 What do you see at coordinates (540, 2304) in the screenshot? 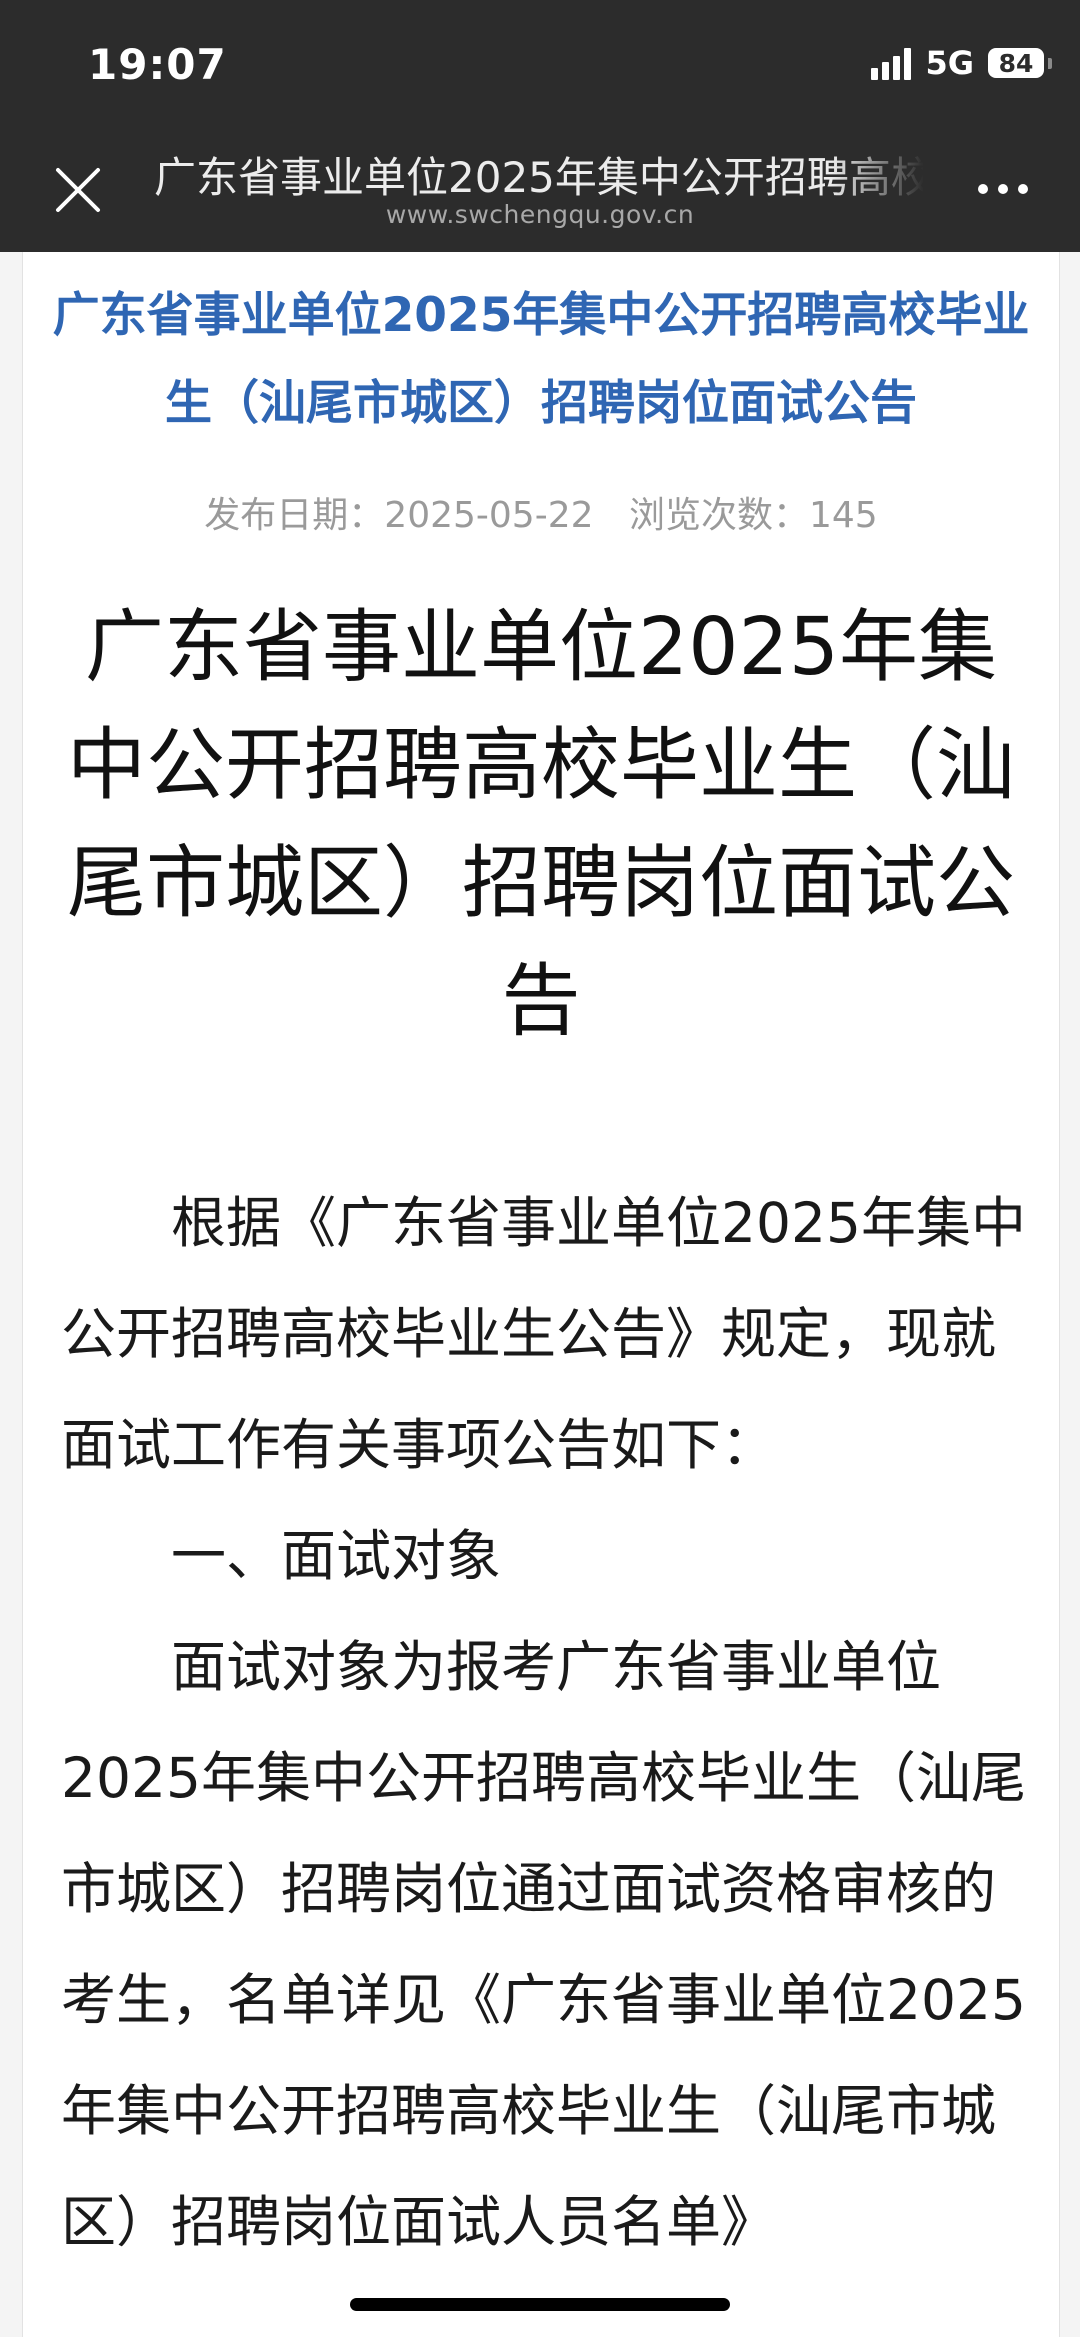
I see `home-indicator` at bounding box center [540, 2304].